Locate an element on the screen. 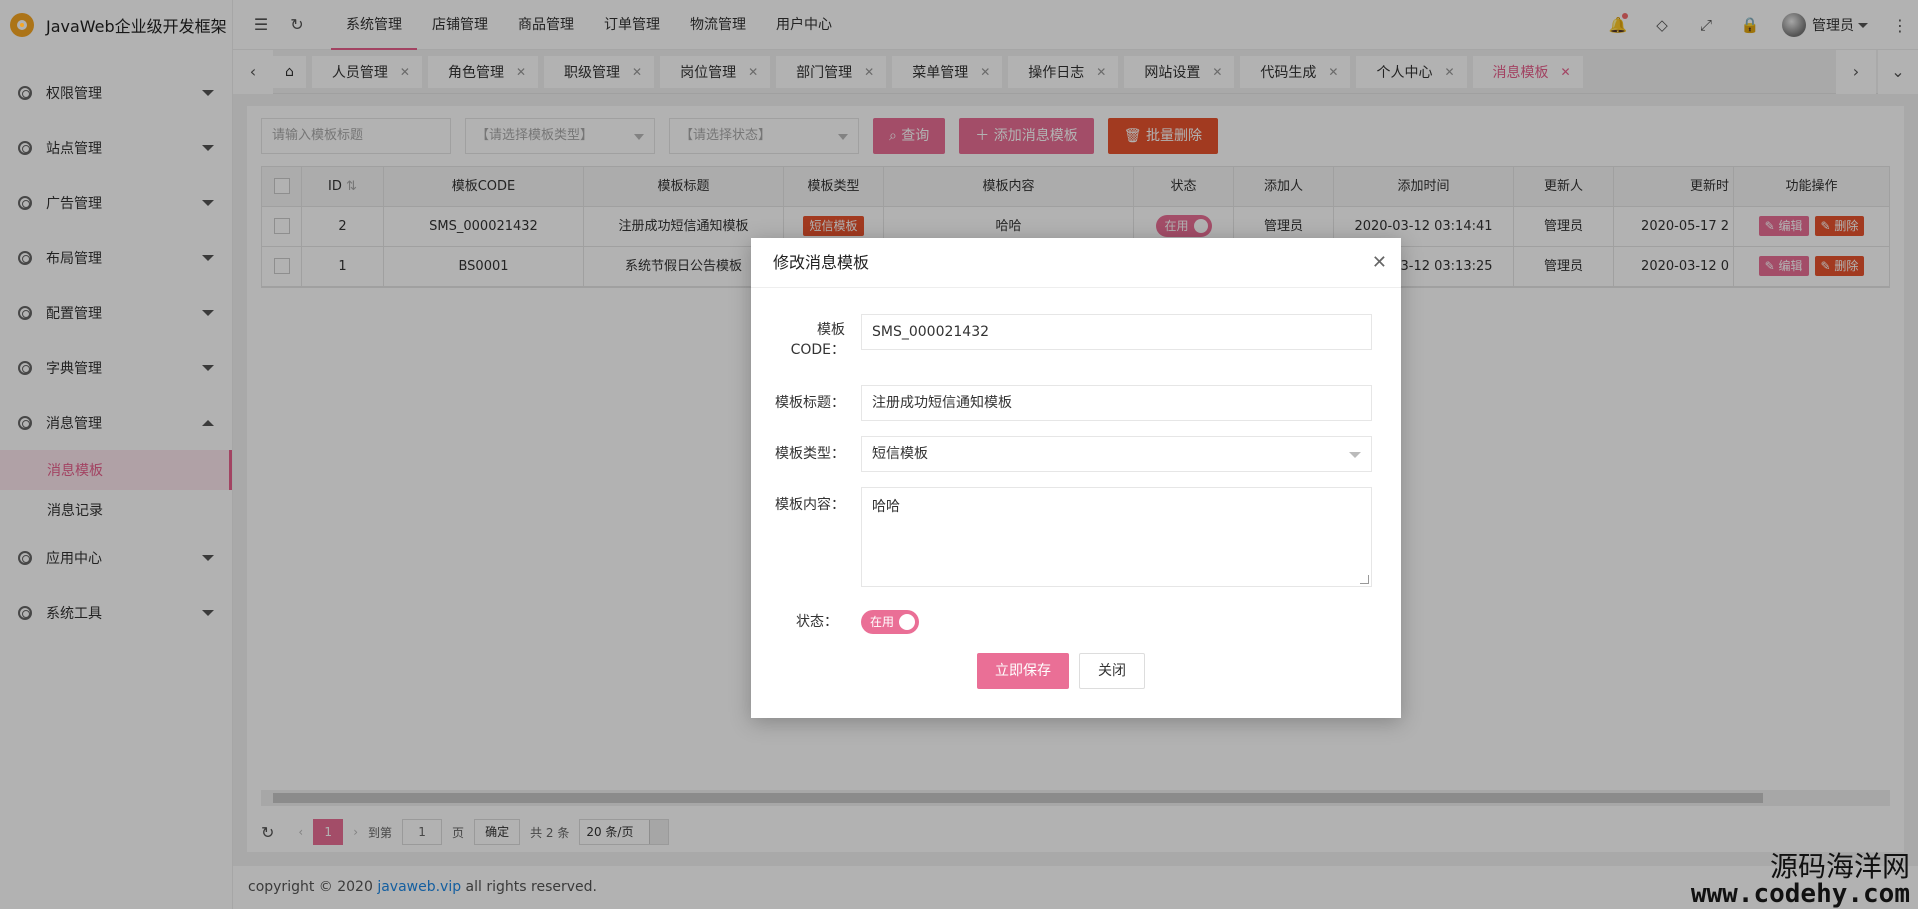 This screenshot has height=909, width=1918. form-row-title: 模板标题： 注册成功短信通知模板 is located at coordinates (1061, 403).